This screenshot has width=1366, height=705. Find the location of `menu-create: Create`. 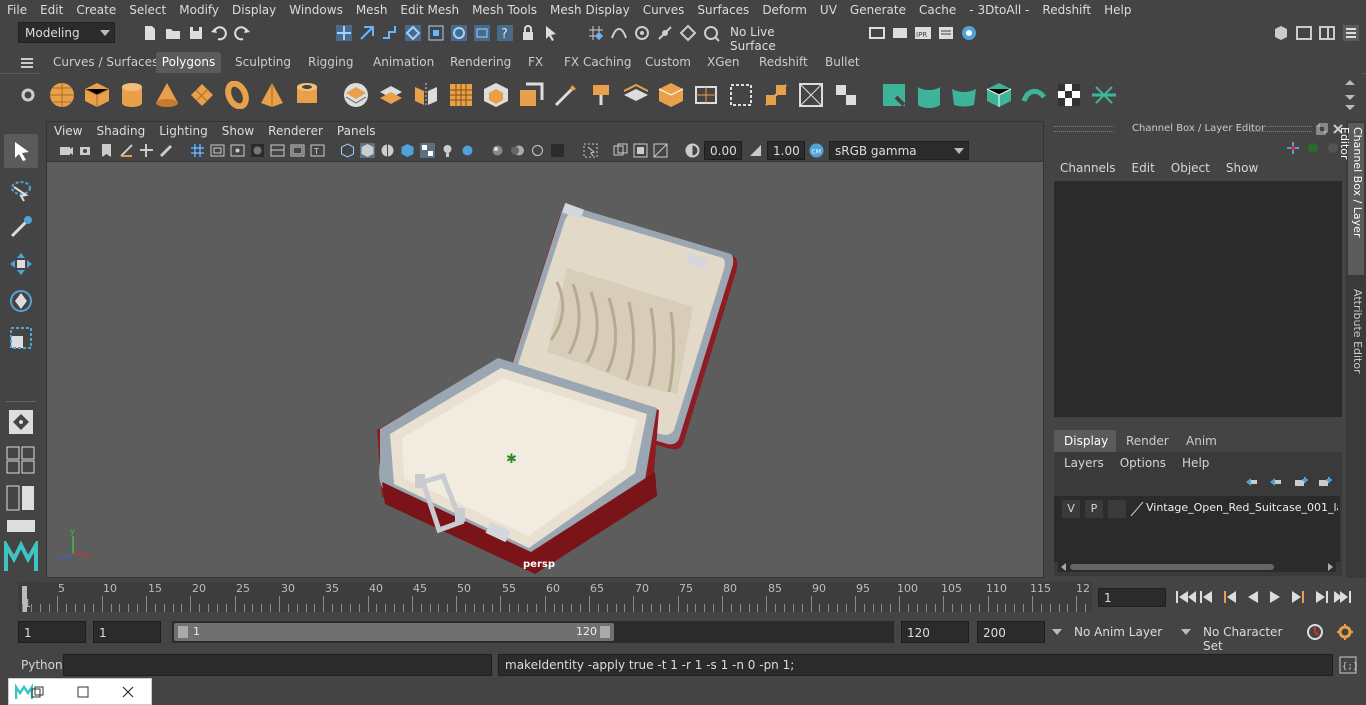

menu-create: Create is located at coordinates (95, 10).